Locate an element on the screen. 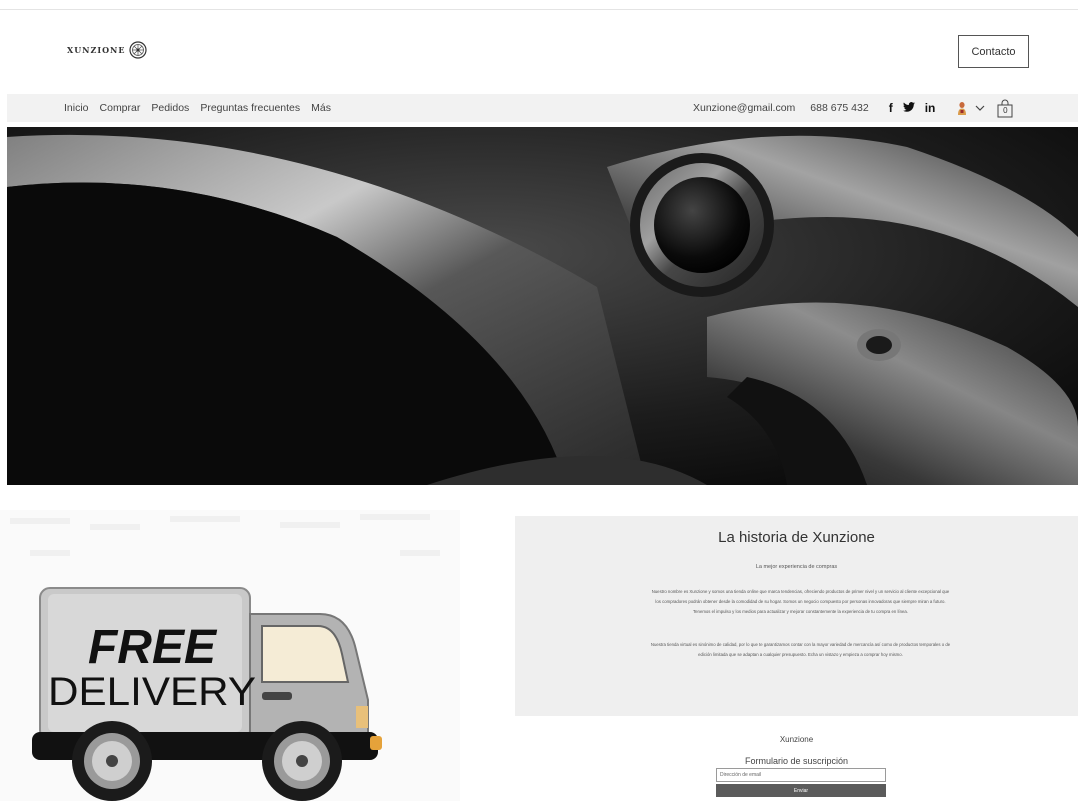 Image resolution: width=1078 pixels, height=801 pixels. site-logo: XUNZIONE is located at coordinates (107, 50).